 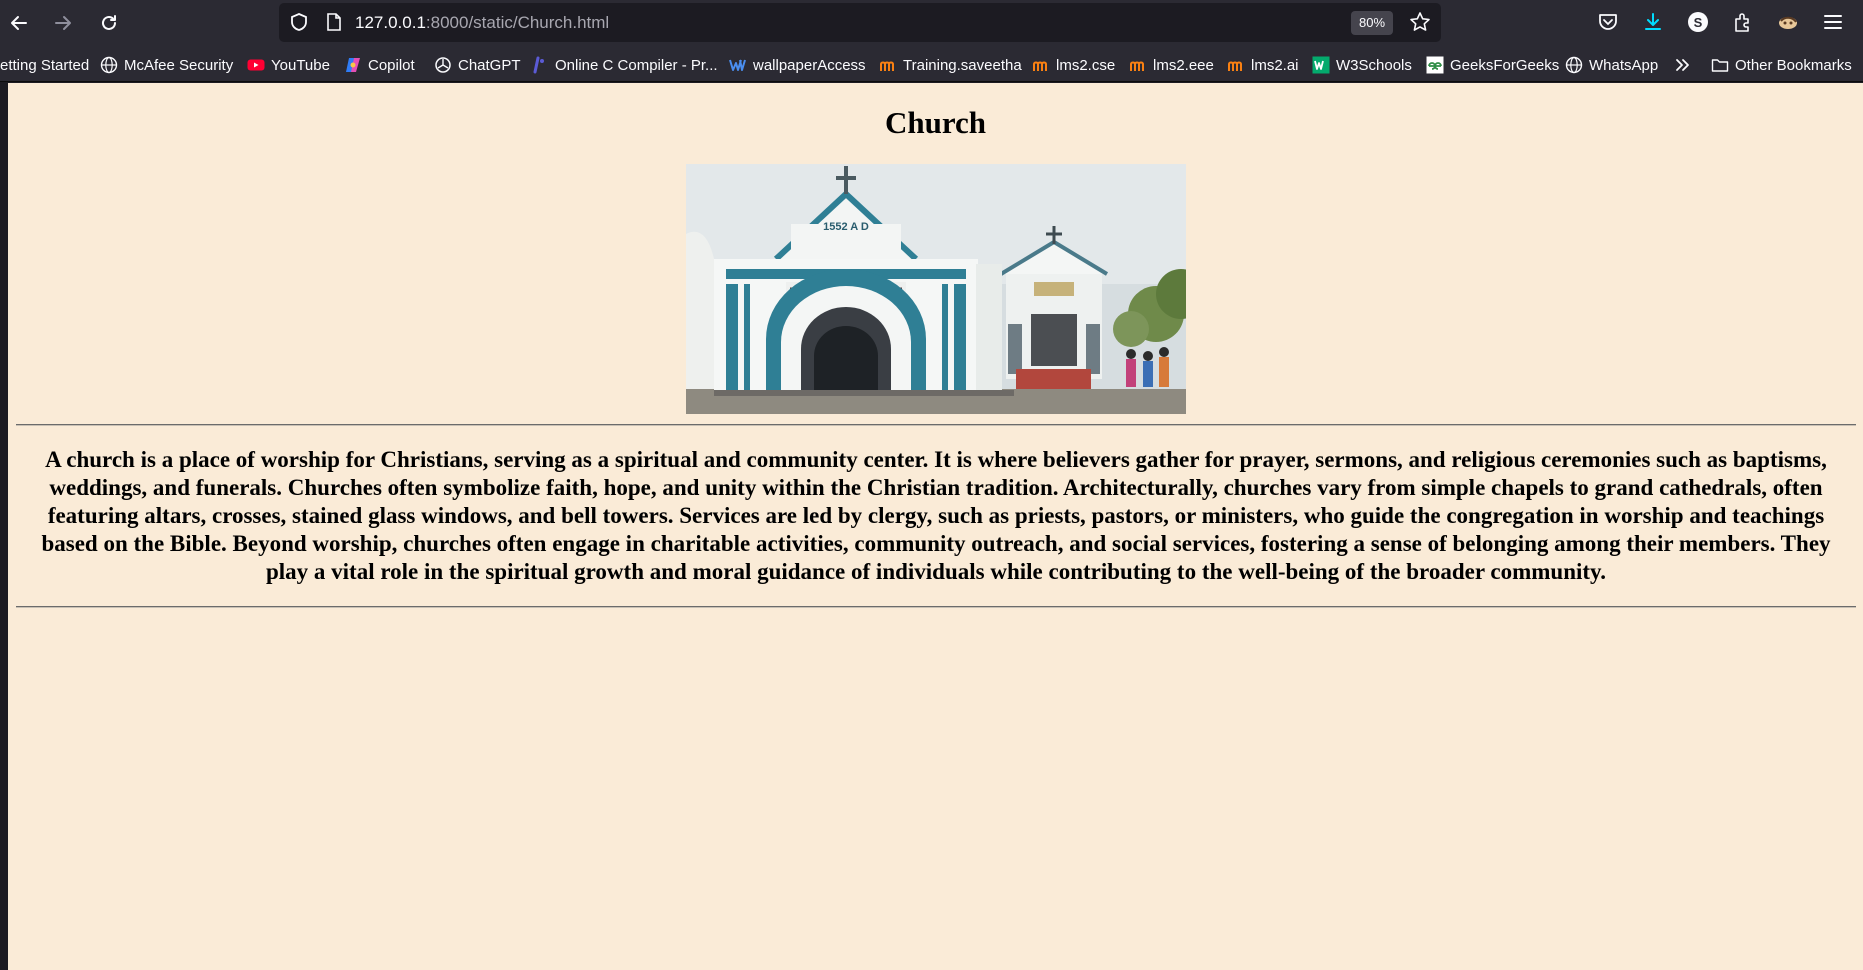 I want to click on account-avatar-icon: S, so click(x=1698, y=22).